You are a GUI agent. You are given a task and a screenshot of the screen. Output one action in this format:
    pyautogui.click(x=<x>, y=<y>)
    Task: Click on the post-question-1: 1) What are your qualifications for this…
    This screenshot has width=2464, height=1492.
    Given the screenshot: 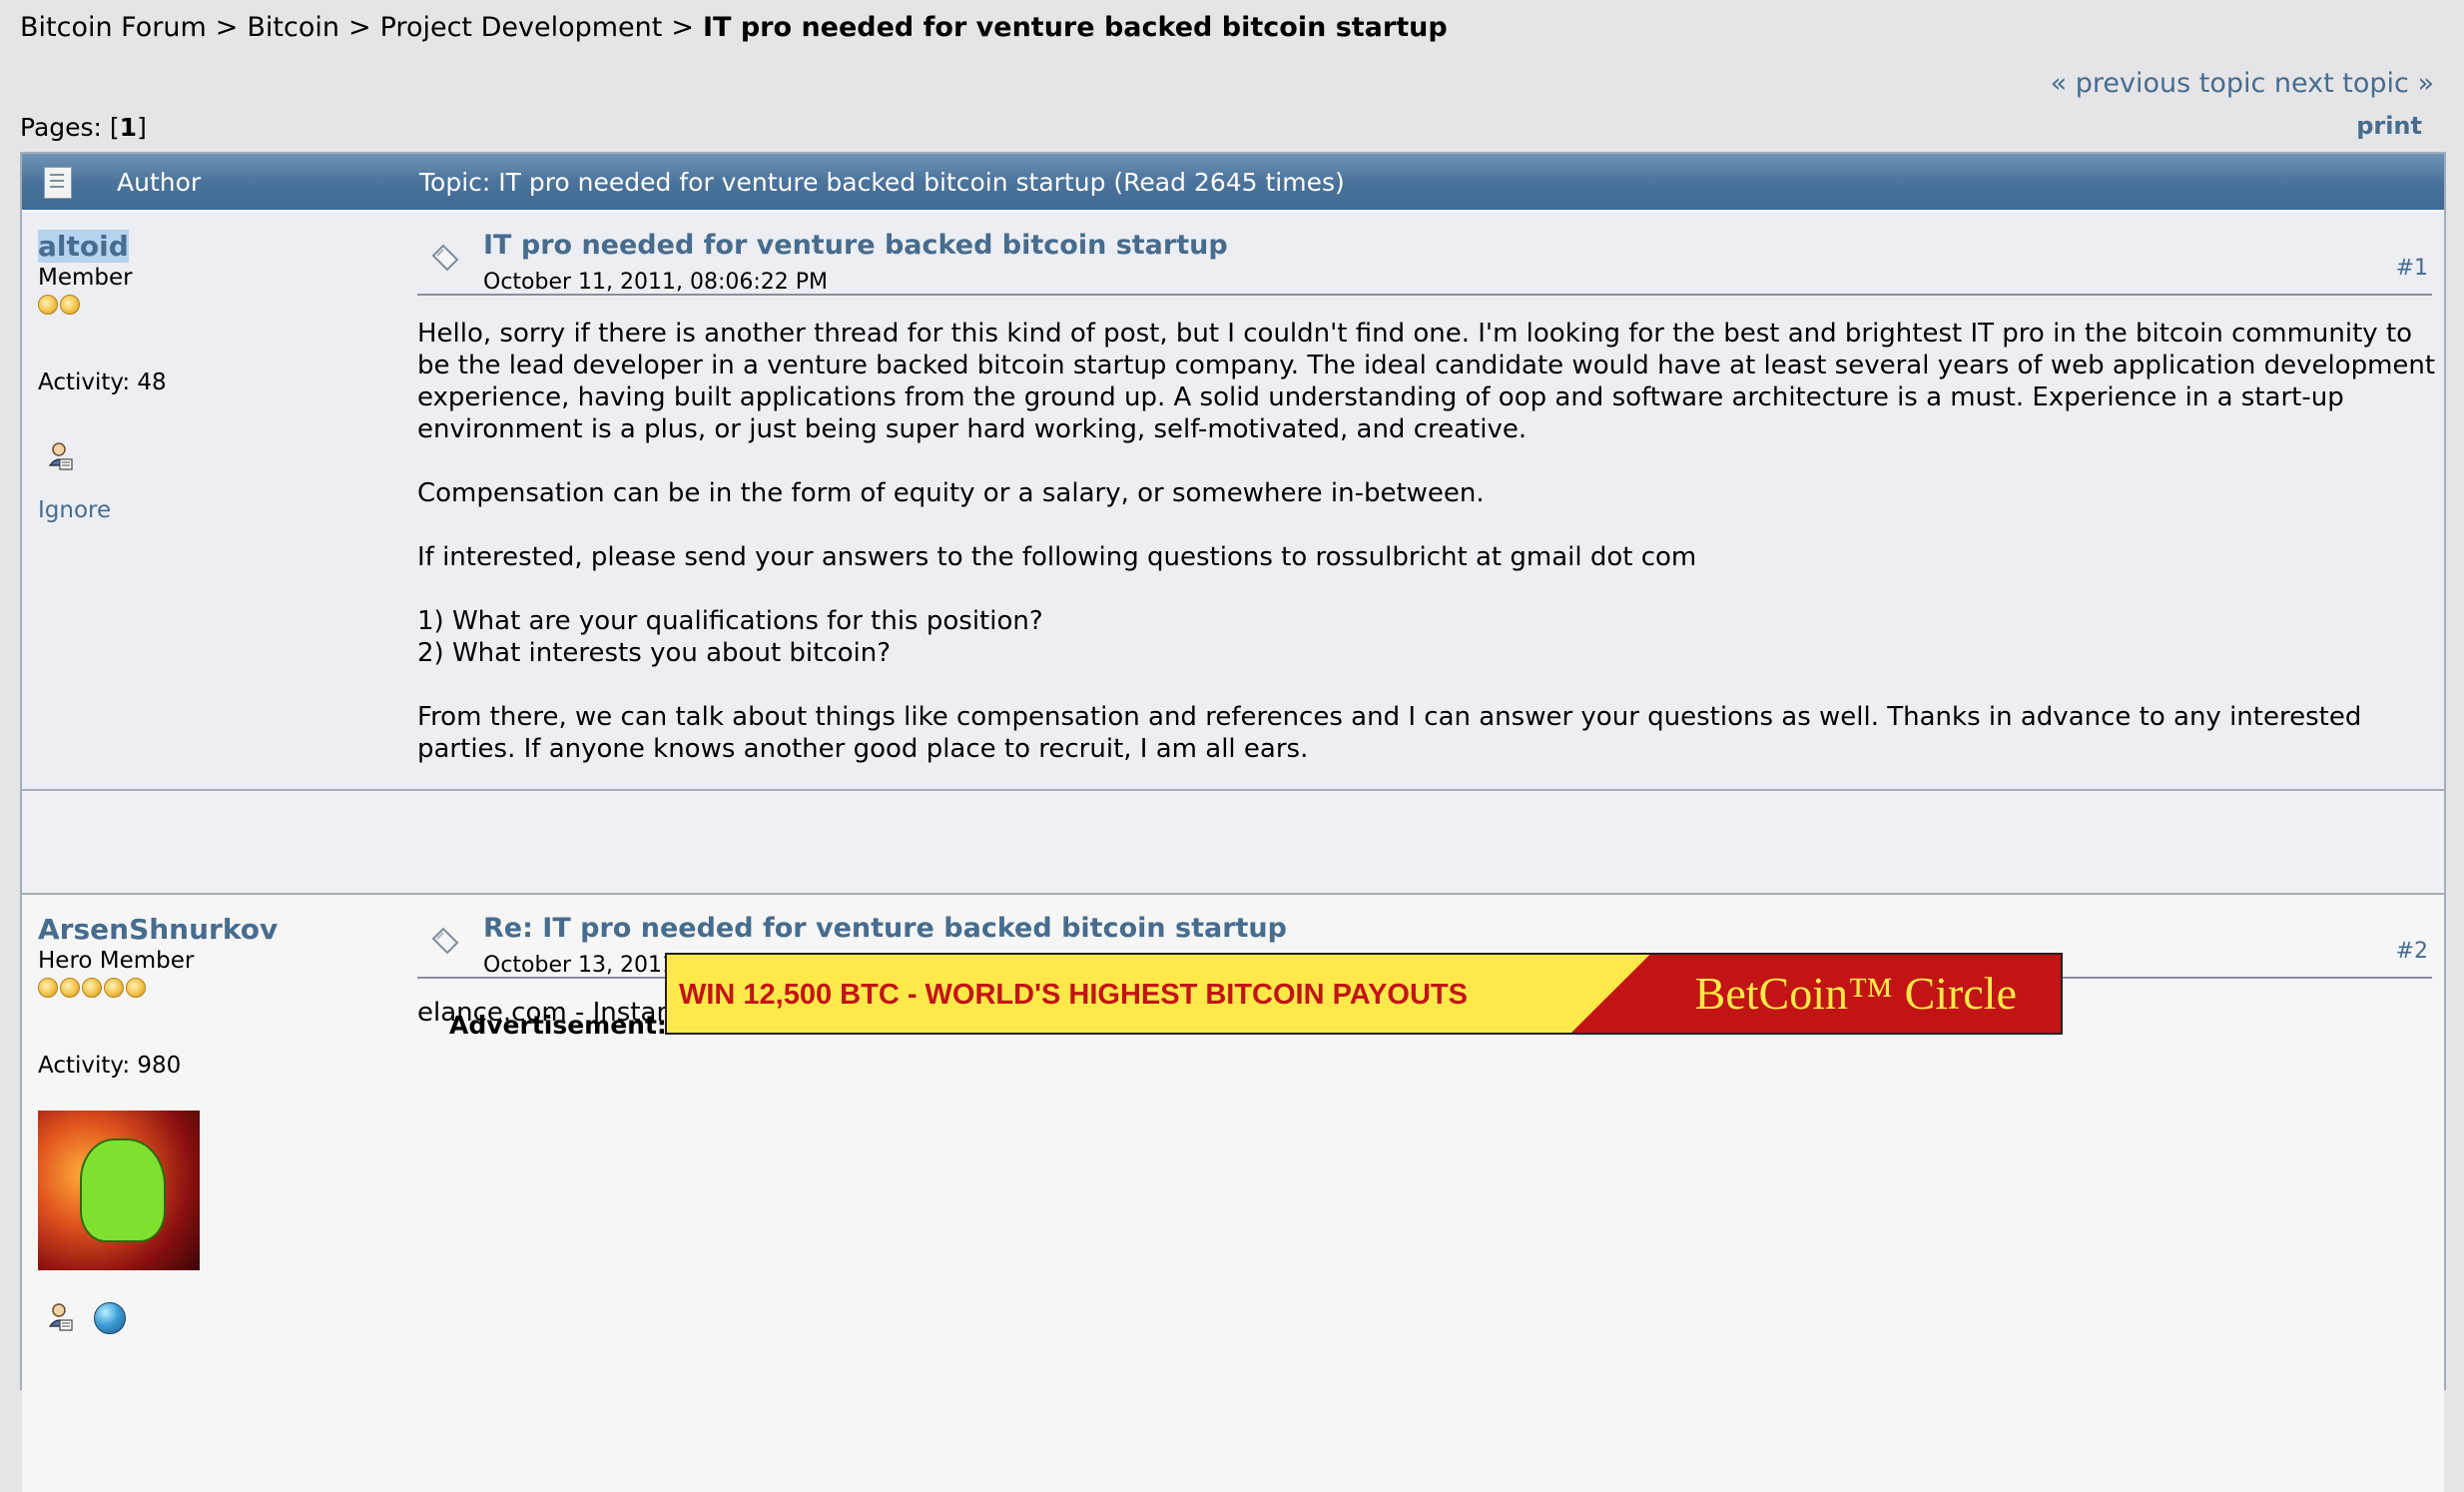 What is the action you would take?
    pyautogui.click(x=730, y=621)
    